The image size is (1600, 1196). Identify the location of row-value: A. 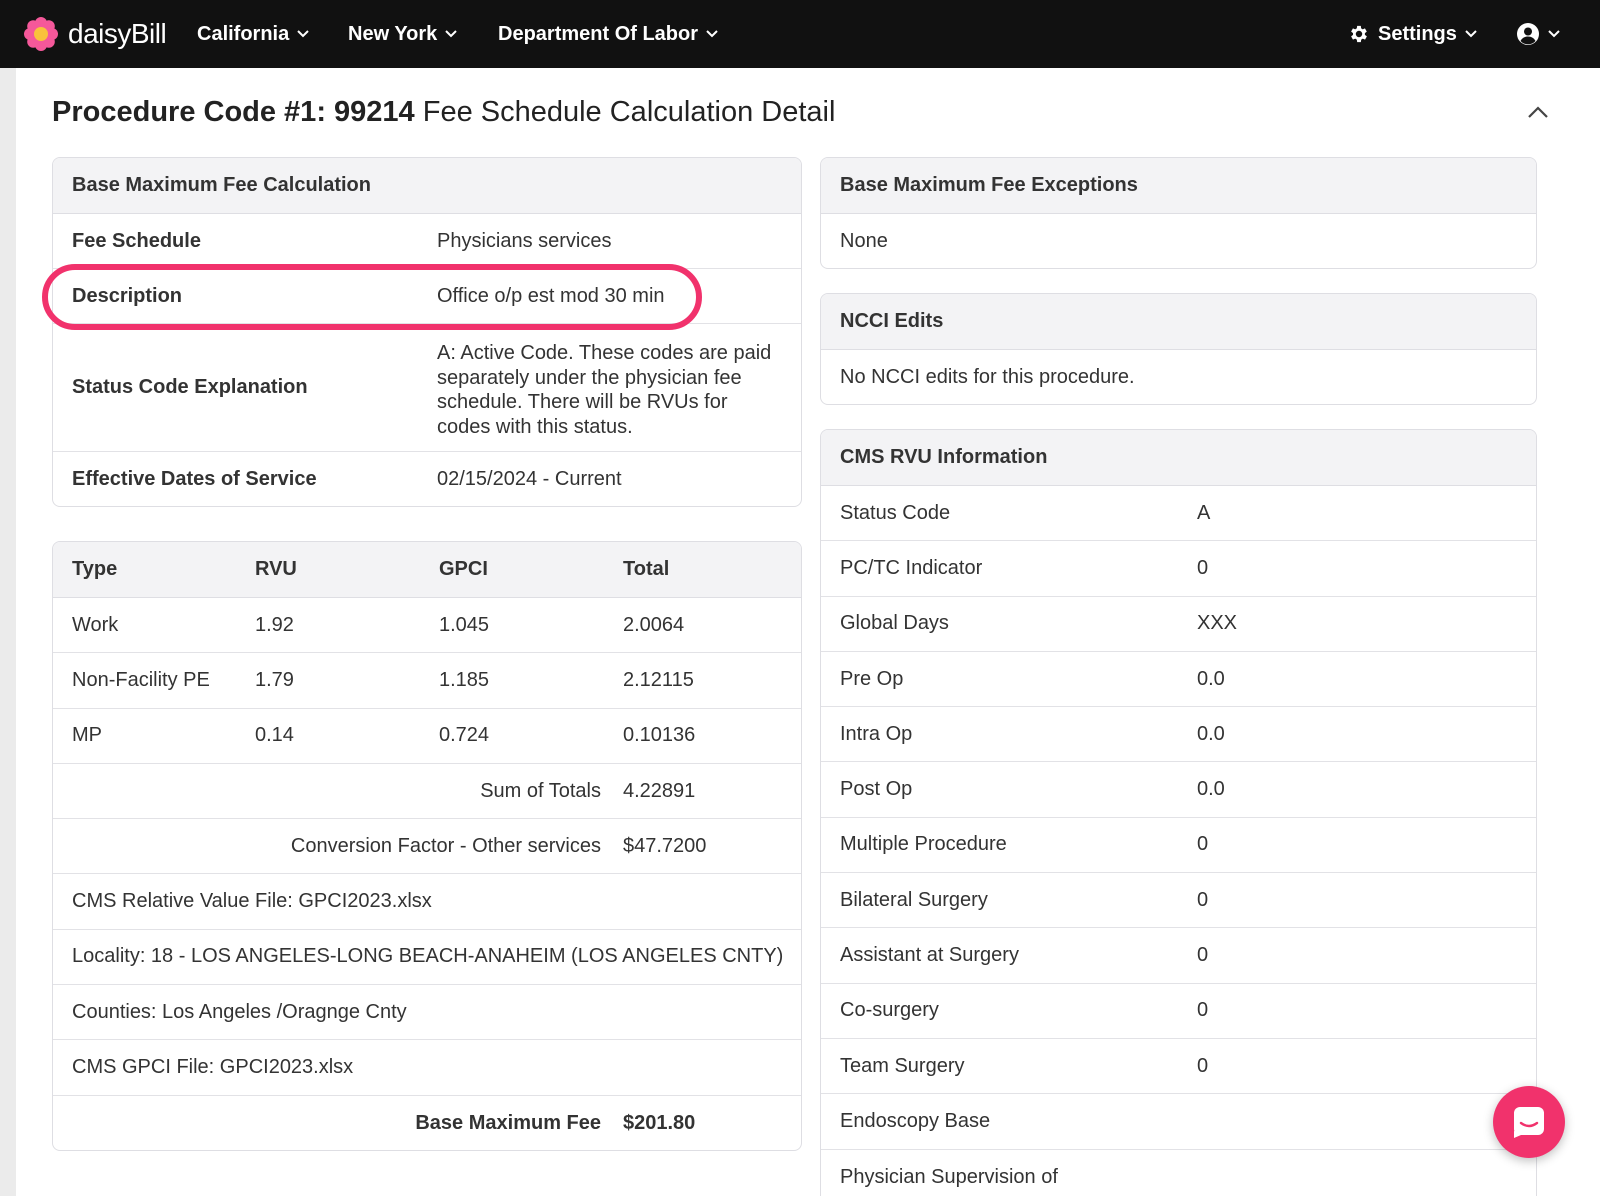
(1204, 512).